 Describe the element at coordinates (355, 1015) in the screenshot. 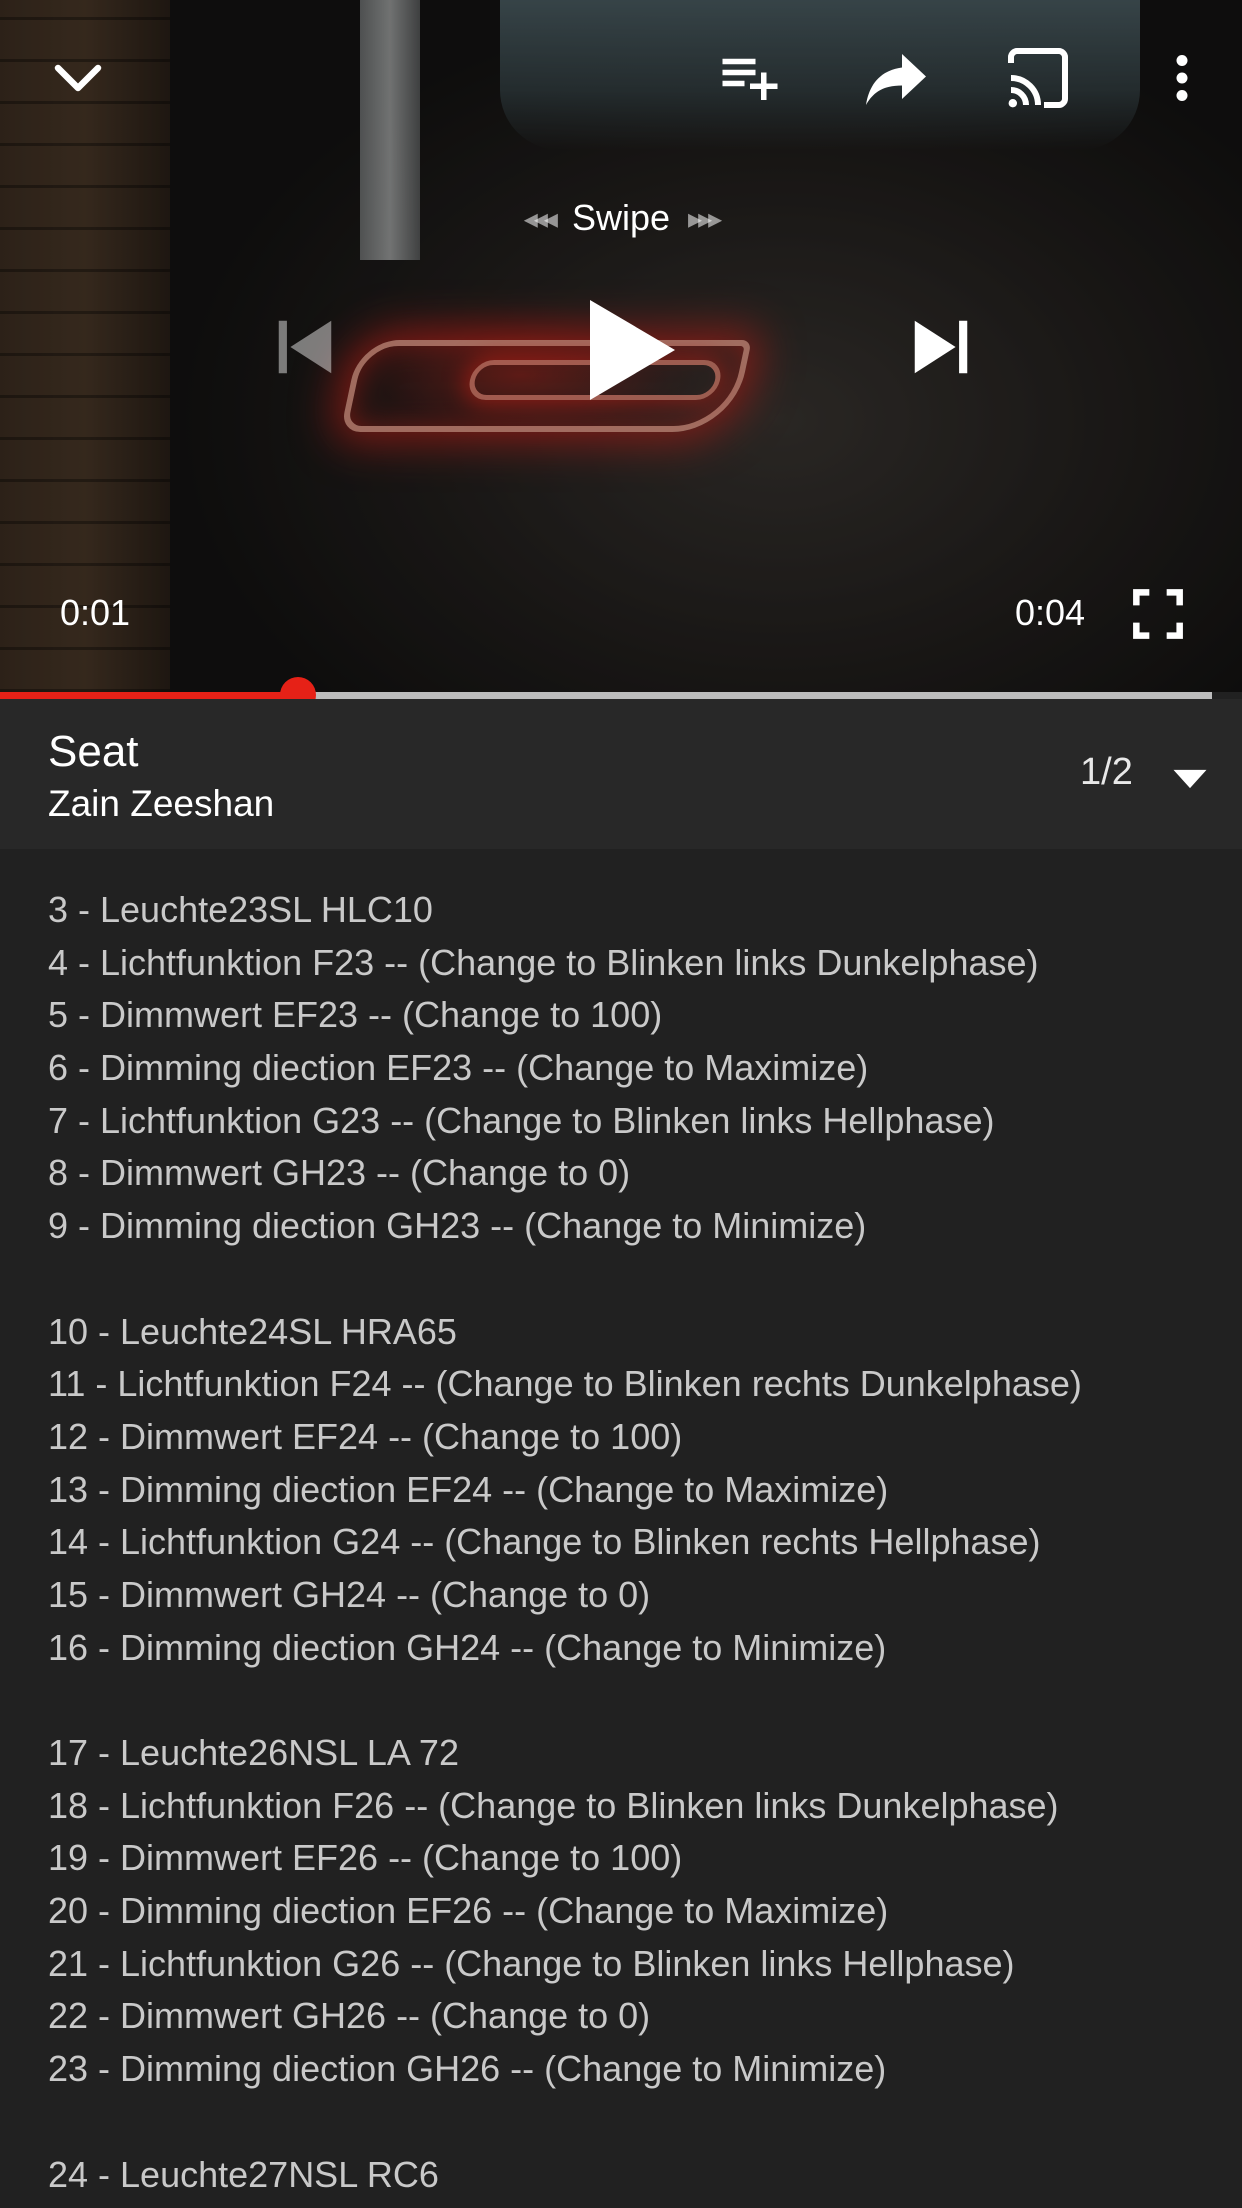

I see `description-line: 5 - Dimmwert EF23 -- (Change to 100)` at that location.